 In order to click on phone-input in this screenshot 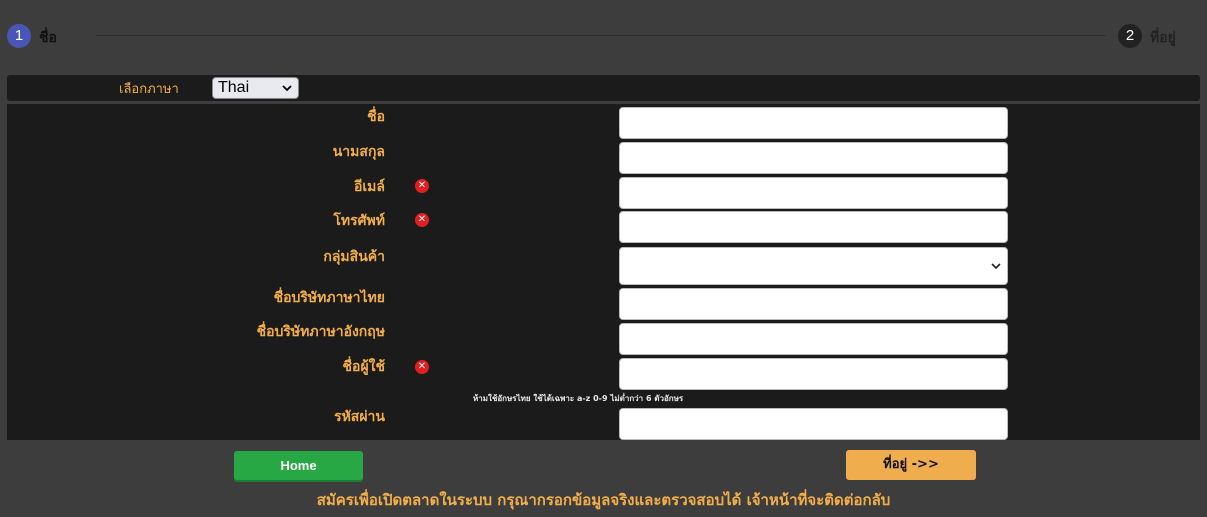, I will do `click(813, 227)`.